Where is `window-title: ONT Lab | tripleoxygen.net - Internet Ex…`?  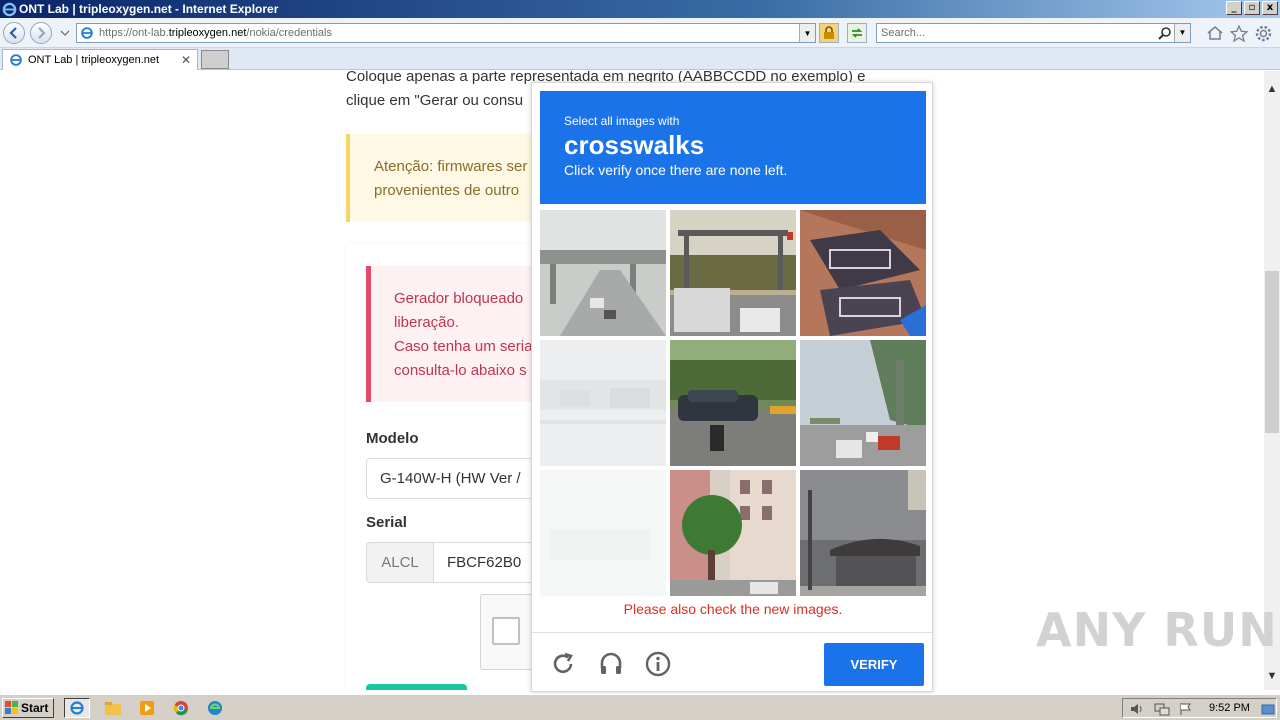 window-title: ONT Lab | tripleoxygen.net - Internet Ex… is located at coordinates (149, 9).